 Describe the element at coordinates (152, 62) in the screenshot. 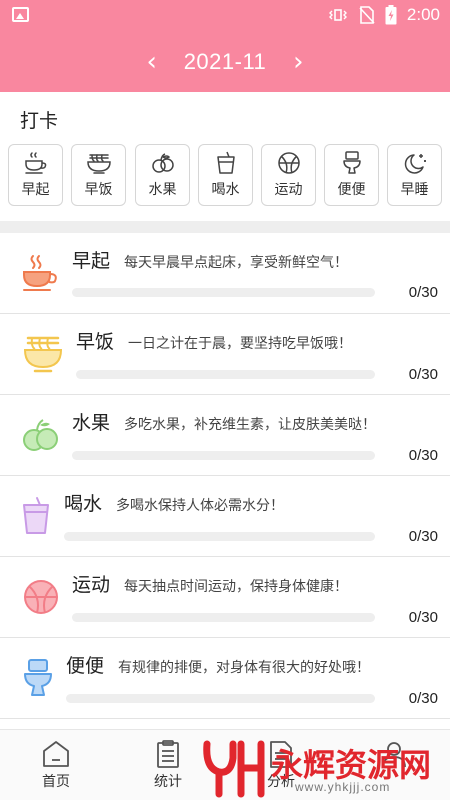

I see `chevron-left-icon: ‹` at that location.